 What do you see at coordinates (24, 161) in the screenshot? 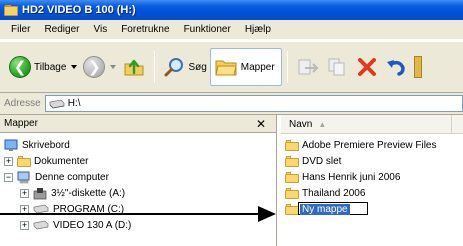
I see `documents-folder-icon` at bounding box center [24, 161].